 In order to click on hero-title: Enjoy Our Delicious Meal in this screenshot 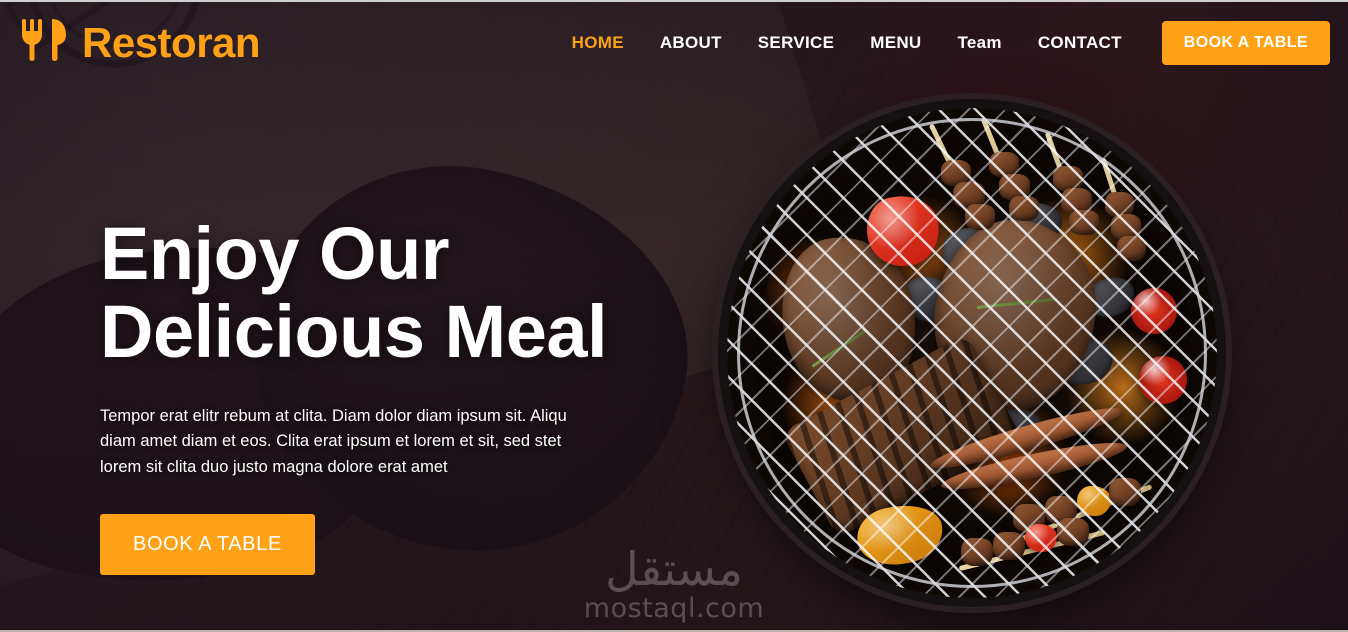, I will do `click(360, 293)`.